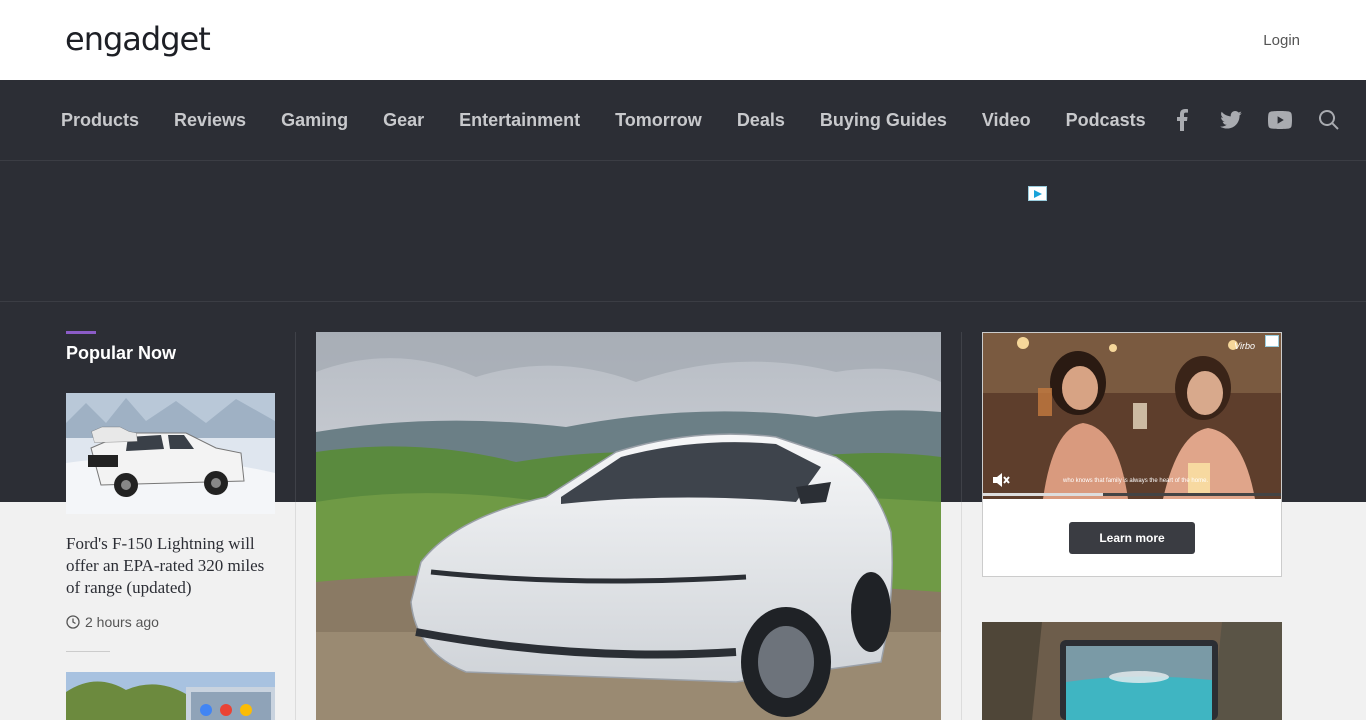 This screenshot has width=1366, height=720. What do you see at coordinates (1281, 40) in the screenshot?
I see `login-link: Login` at bounding box center [1281, 40].